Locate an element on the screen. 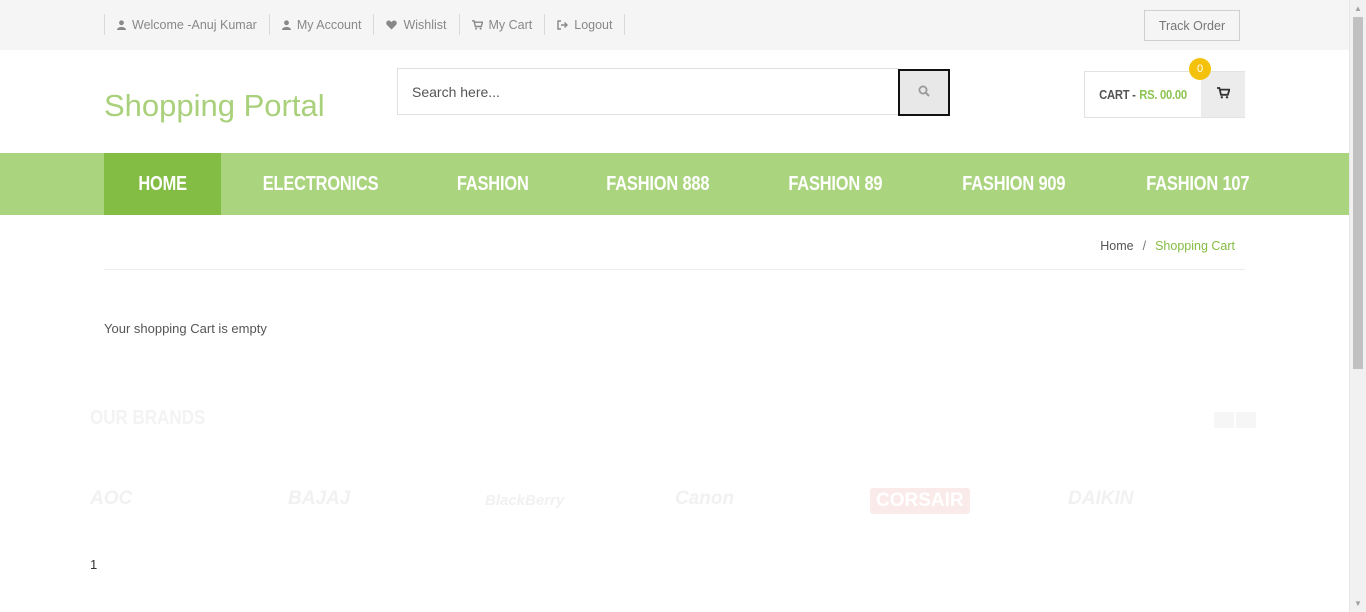 The height and width of the screenshot is (612, 1366). site-logo: Shopping Portal is located at coordinates (214, 106).